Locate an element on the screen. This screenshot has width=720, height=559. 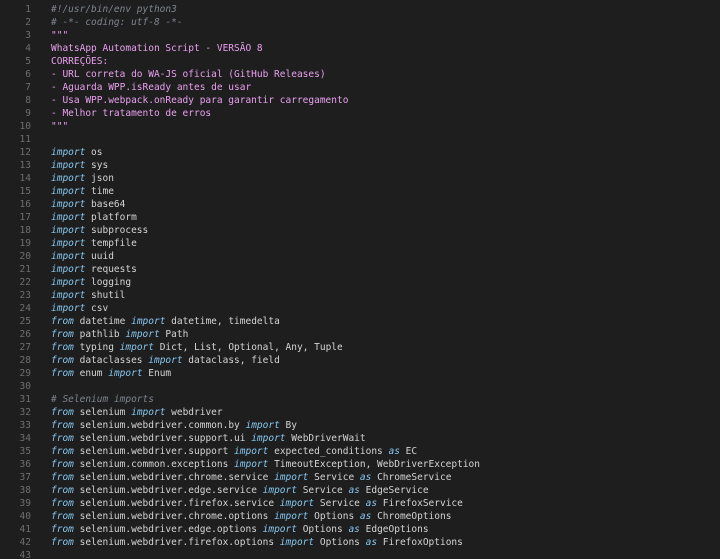
code-line: 29 from enum import Enum is located at coordinates (360, 373).